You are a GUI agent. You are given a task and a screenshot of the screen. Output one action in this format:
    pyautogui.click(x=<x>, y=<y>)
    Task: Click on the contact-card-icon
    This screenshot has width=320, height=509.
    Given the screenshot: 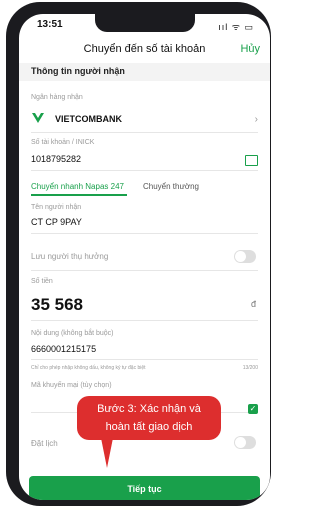 What is the action you would take?
    pyautogui.click(x=251, y=160)
    